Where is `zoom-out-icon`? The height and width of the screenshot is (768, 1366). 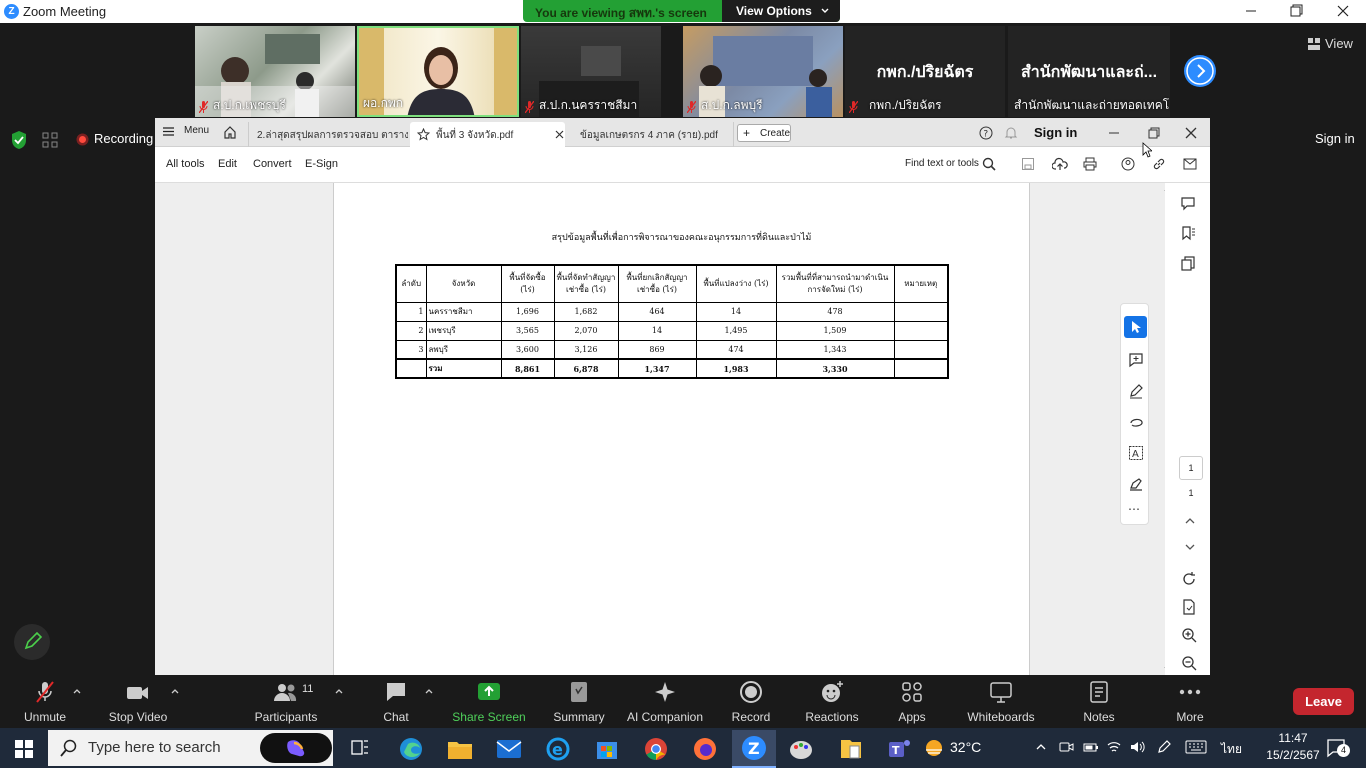
zoom-out-icon is located at coordinates (1189, 663).